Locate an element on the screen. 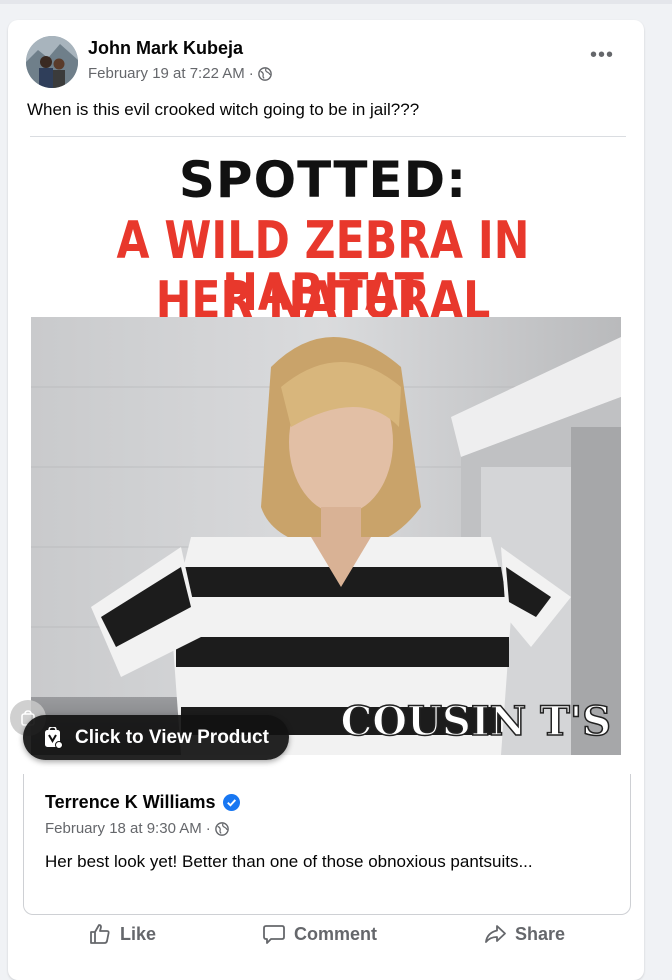 The height and width of the screenshot is (980, 672). post-timestamp: February 19 at 7:22 AM is located at coordinates (166, 73).